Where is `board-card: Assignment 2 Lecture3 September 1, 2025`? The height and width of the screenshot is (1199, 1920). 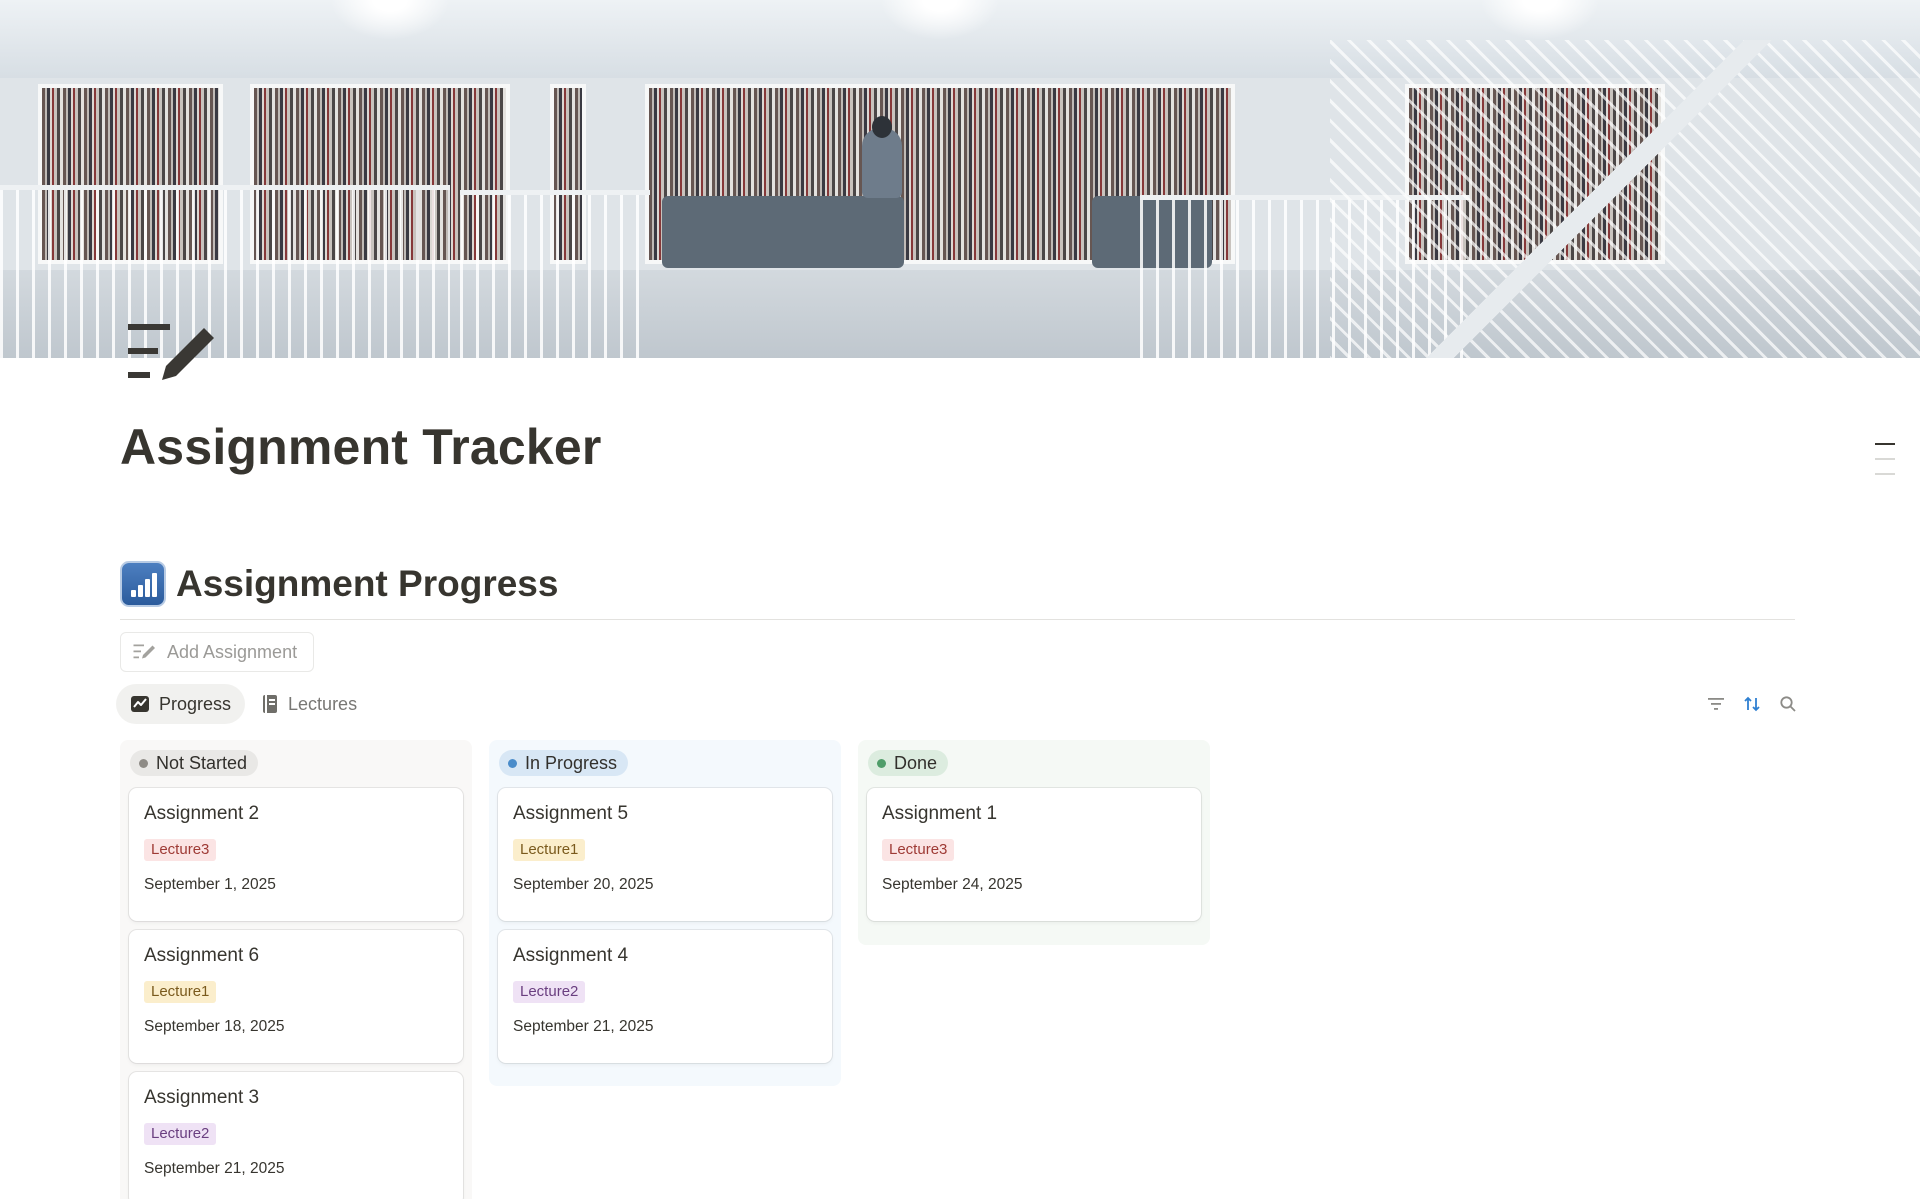
board-card: Assignment 2 Lecture3 September 1, 2025 is located at coordinates (296, 854).